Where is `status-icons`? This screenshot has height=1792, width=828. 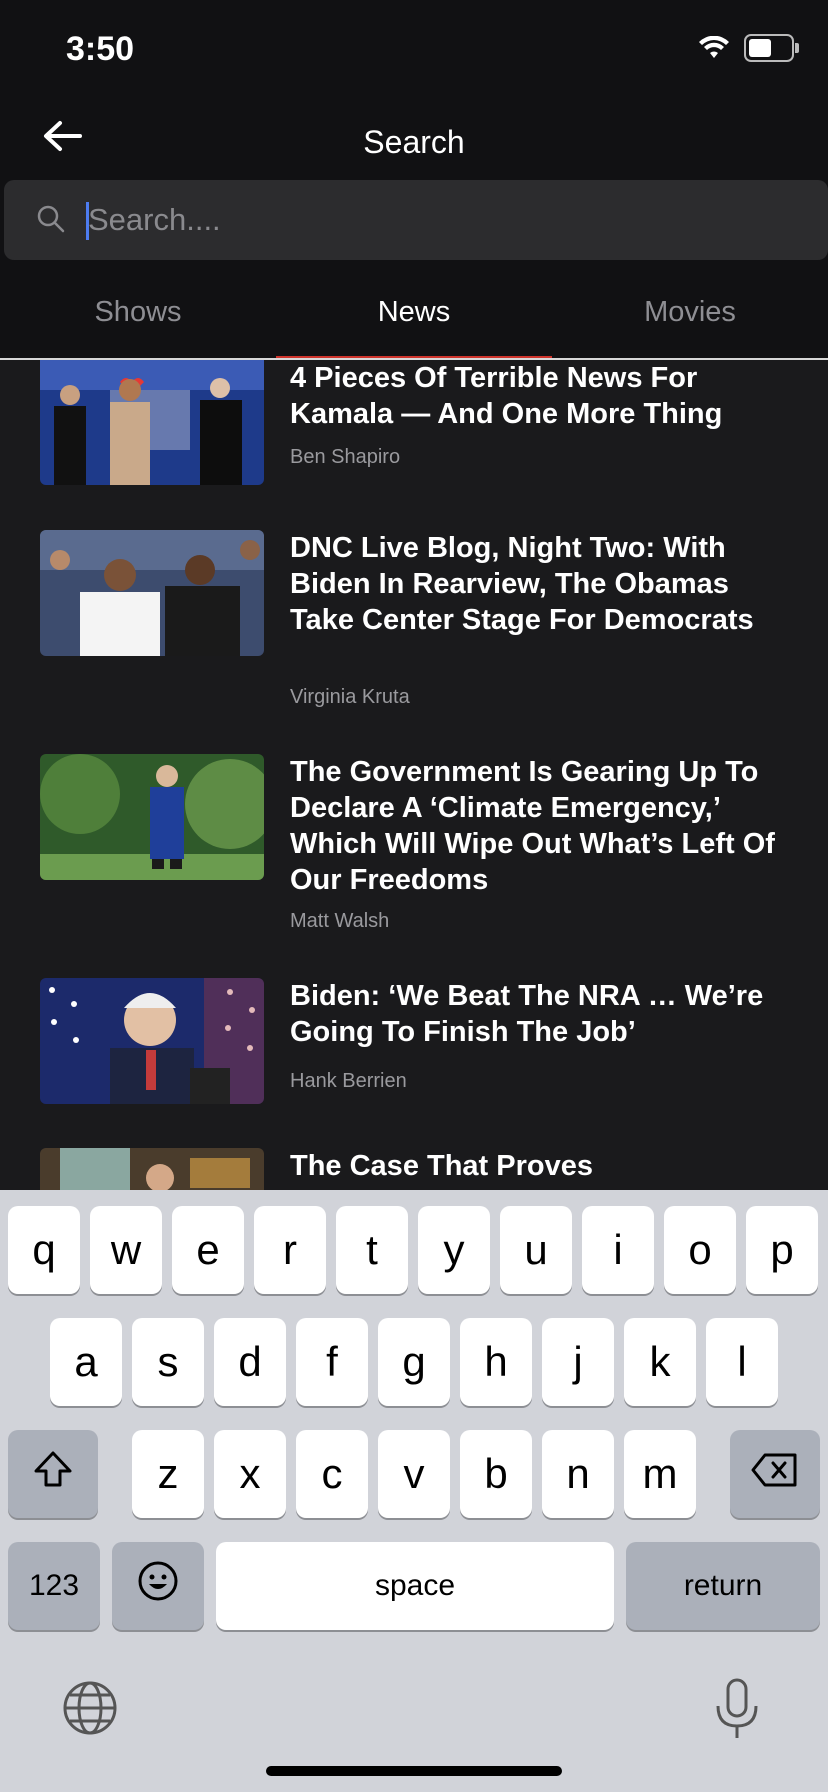
status-icons is located at coordinates (748, 48).